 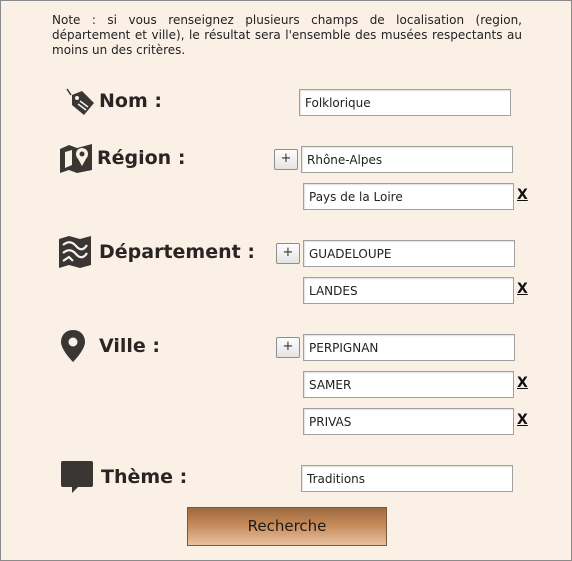 What do you see at coordinates (130, 346) in the screenshot?
I see `ville-label: Ville :` at bounding box center [130, 346].